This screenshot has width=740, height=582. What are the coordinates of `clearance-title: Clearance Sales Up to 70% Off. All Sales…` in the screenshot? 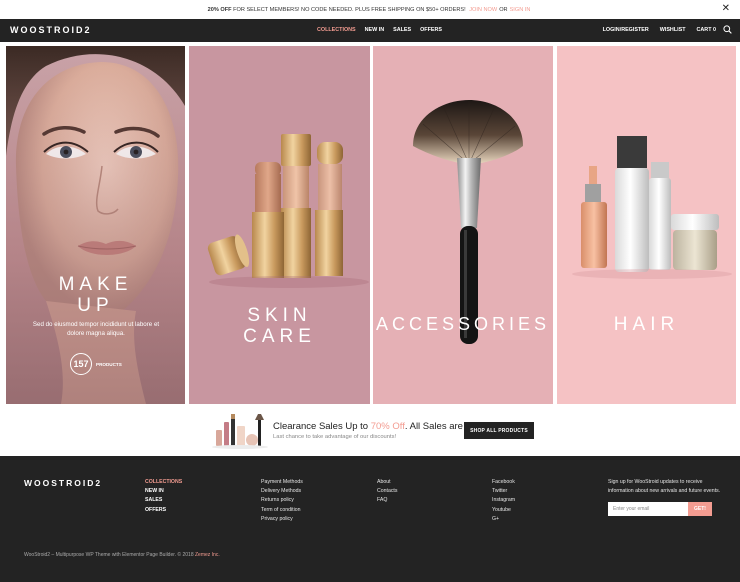 It's located at (381, 426).